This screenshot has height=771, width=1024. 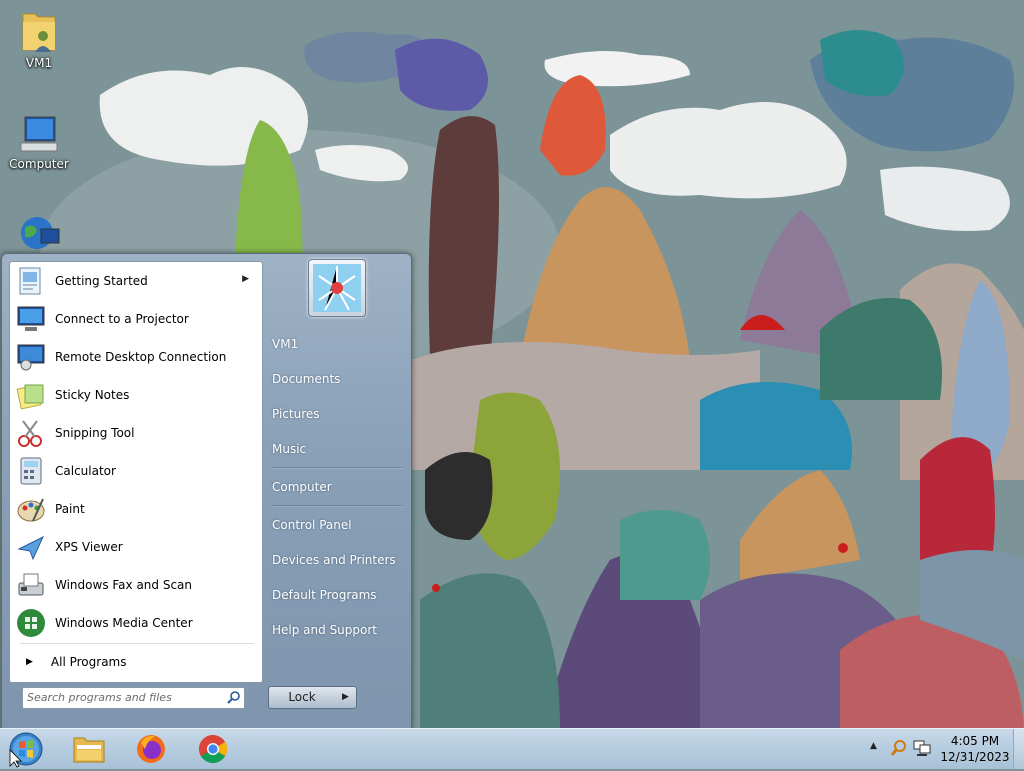 I want to click on chrome-icon, so click(x=213, y=749).